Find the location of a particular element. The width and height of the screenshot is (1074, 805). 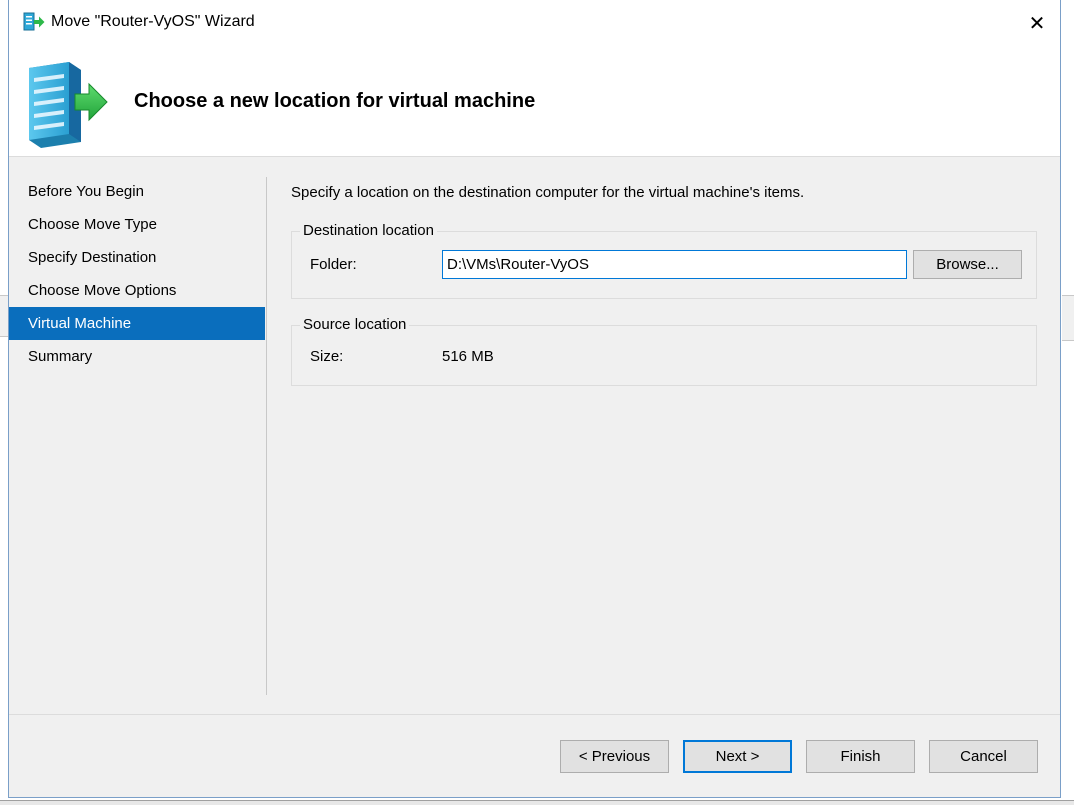

nav-item-specify-destination: Specify Destination is located at coordinates (137, 257).